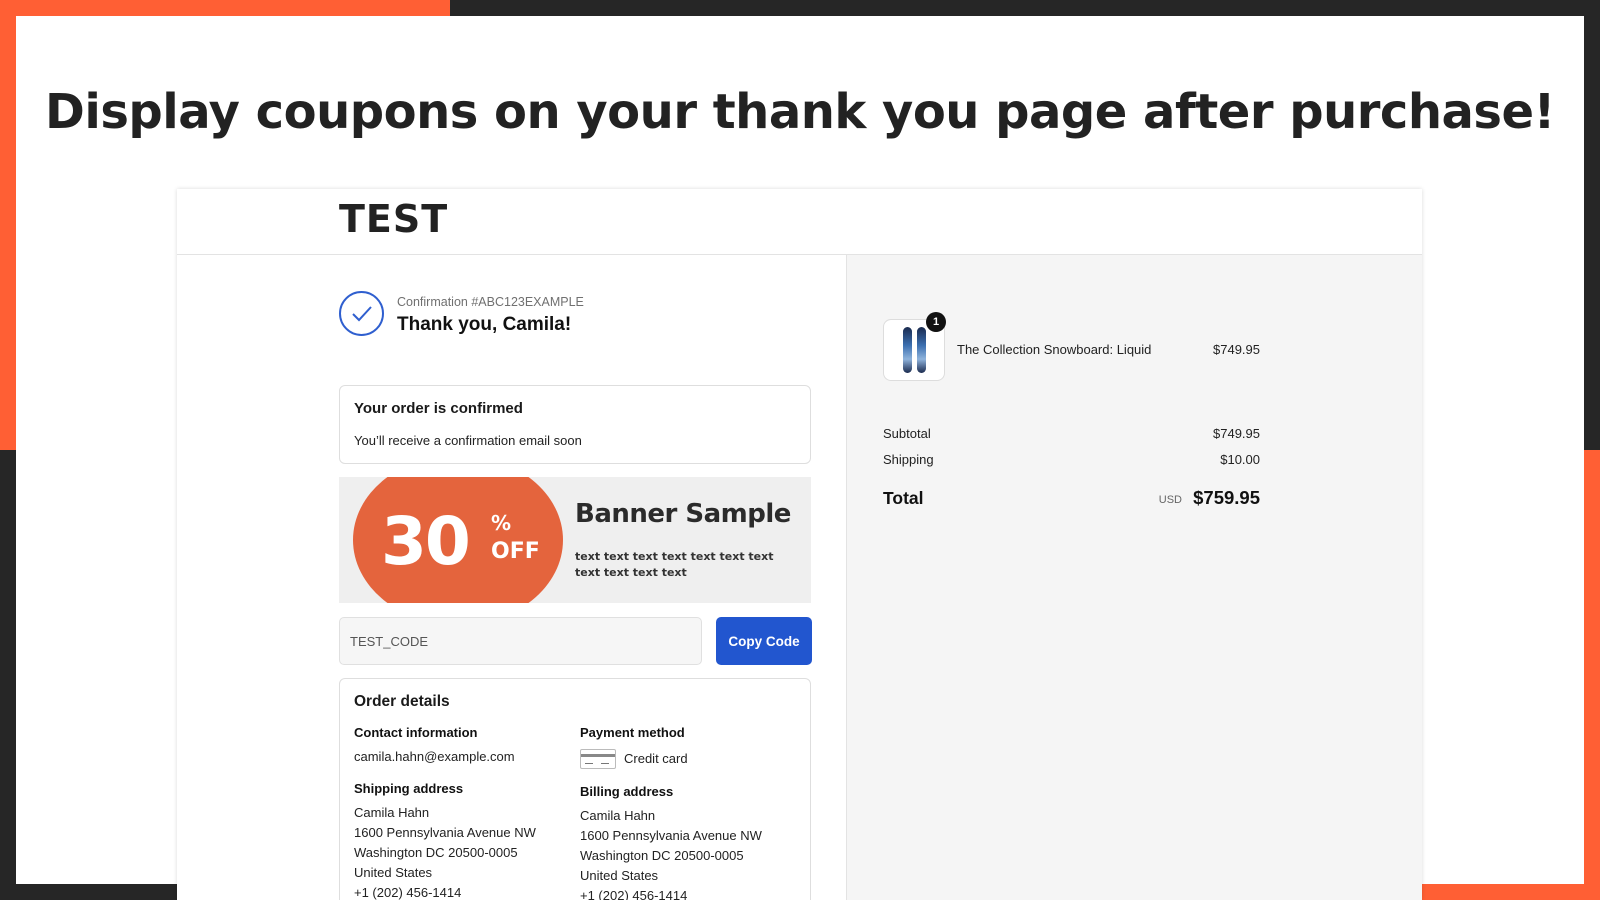  I want to click on confirmation-number: Confirmation #ABC123EXAMPLE, so click(490, 302).